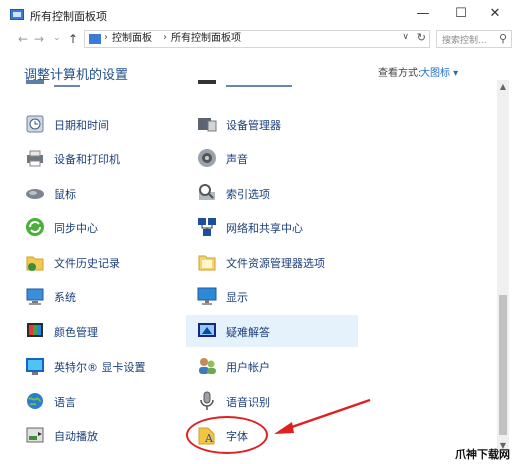 This screenshot has width=521, height=464. Describe the element at coordinates (322, 416) in the screenshot. I see `annotation-arrow-icon` at that location.